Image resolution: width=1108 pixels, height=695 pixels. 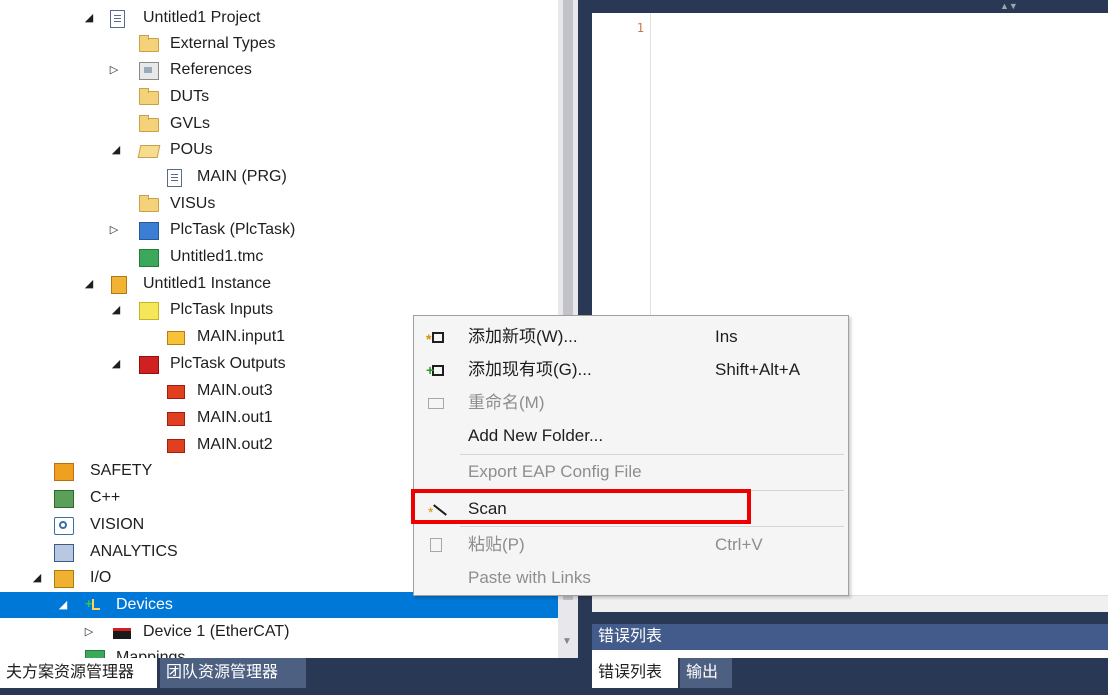 What do you see at coordinates (176, 338) in the screenshot?
I see `input-var-icon` at bounding box center [176, 338].